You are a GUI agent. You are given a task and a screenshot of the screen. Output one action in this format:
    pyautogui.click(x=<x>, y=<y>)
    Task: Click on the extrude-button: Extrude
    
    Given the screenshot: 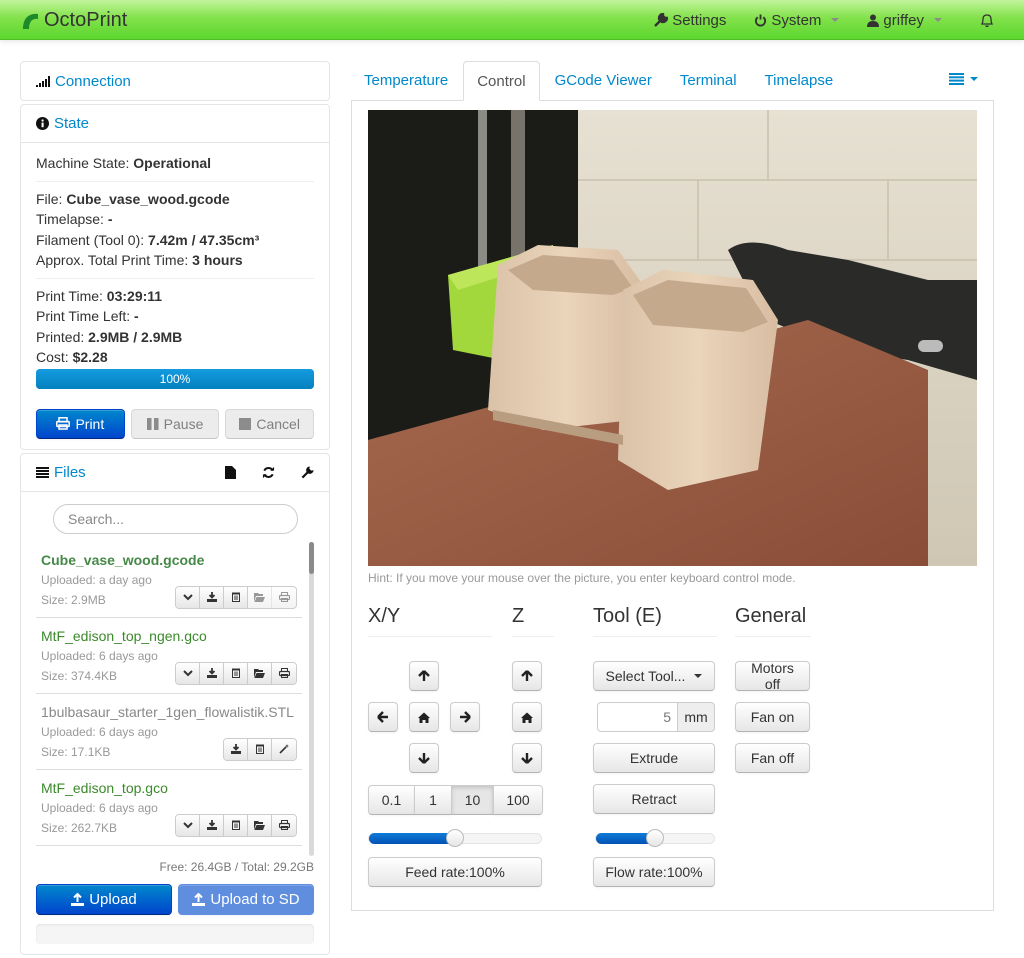 What is the action you would take?
    pyautogui.click(x=654, y=758)
    